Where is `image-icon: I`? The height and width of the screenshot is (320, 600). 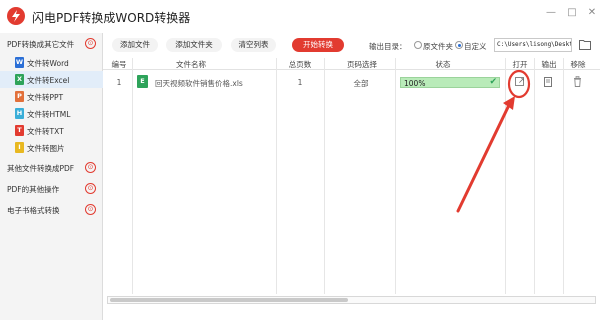 image-icon: I is located at coordinates (19, 147).